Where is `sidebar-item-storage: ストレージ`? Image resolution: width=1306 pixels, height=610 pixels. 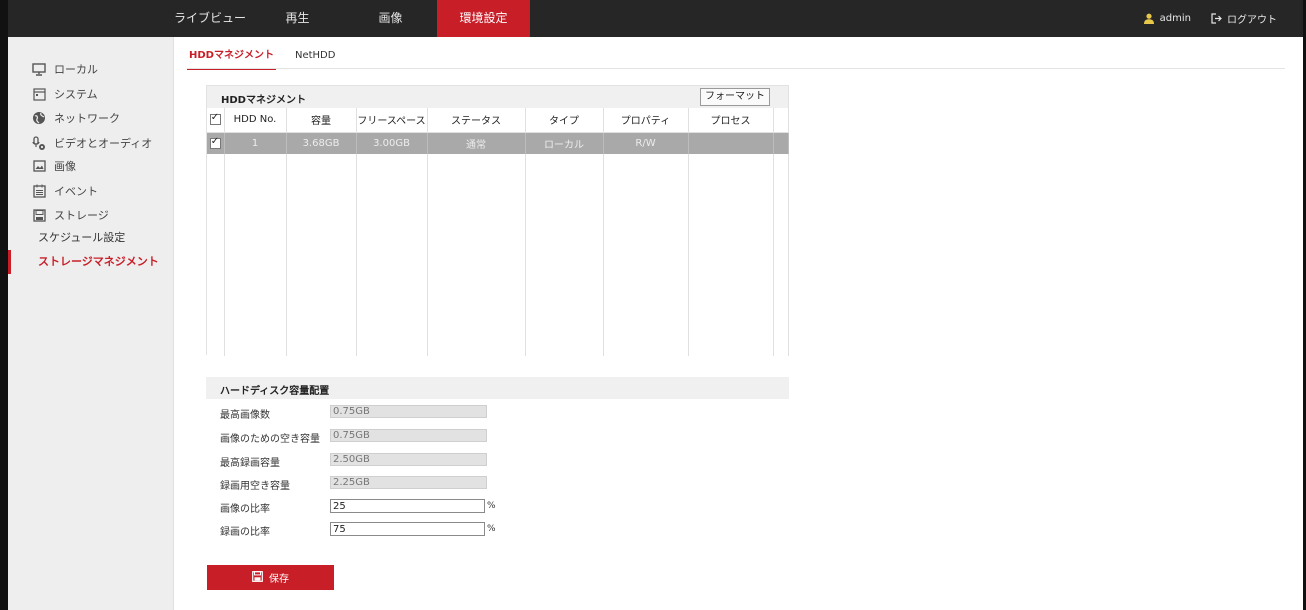 sidebar-item-storage: ストレージ is located at coordinates (91, 215).